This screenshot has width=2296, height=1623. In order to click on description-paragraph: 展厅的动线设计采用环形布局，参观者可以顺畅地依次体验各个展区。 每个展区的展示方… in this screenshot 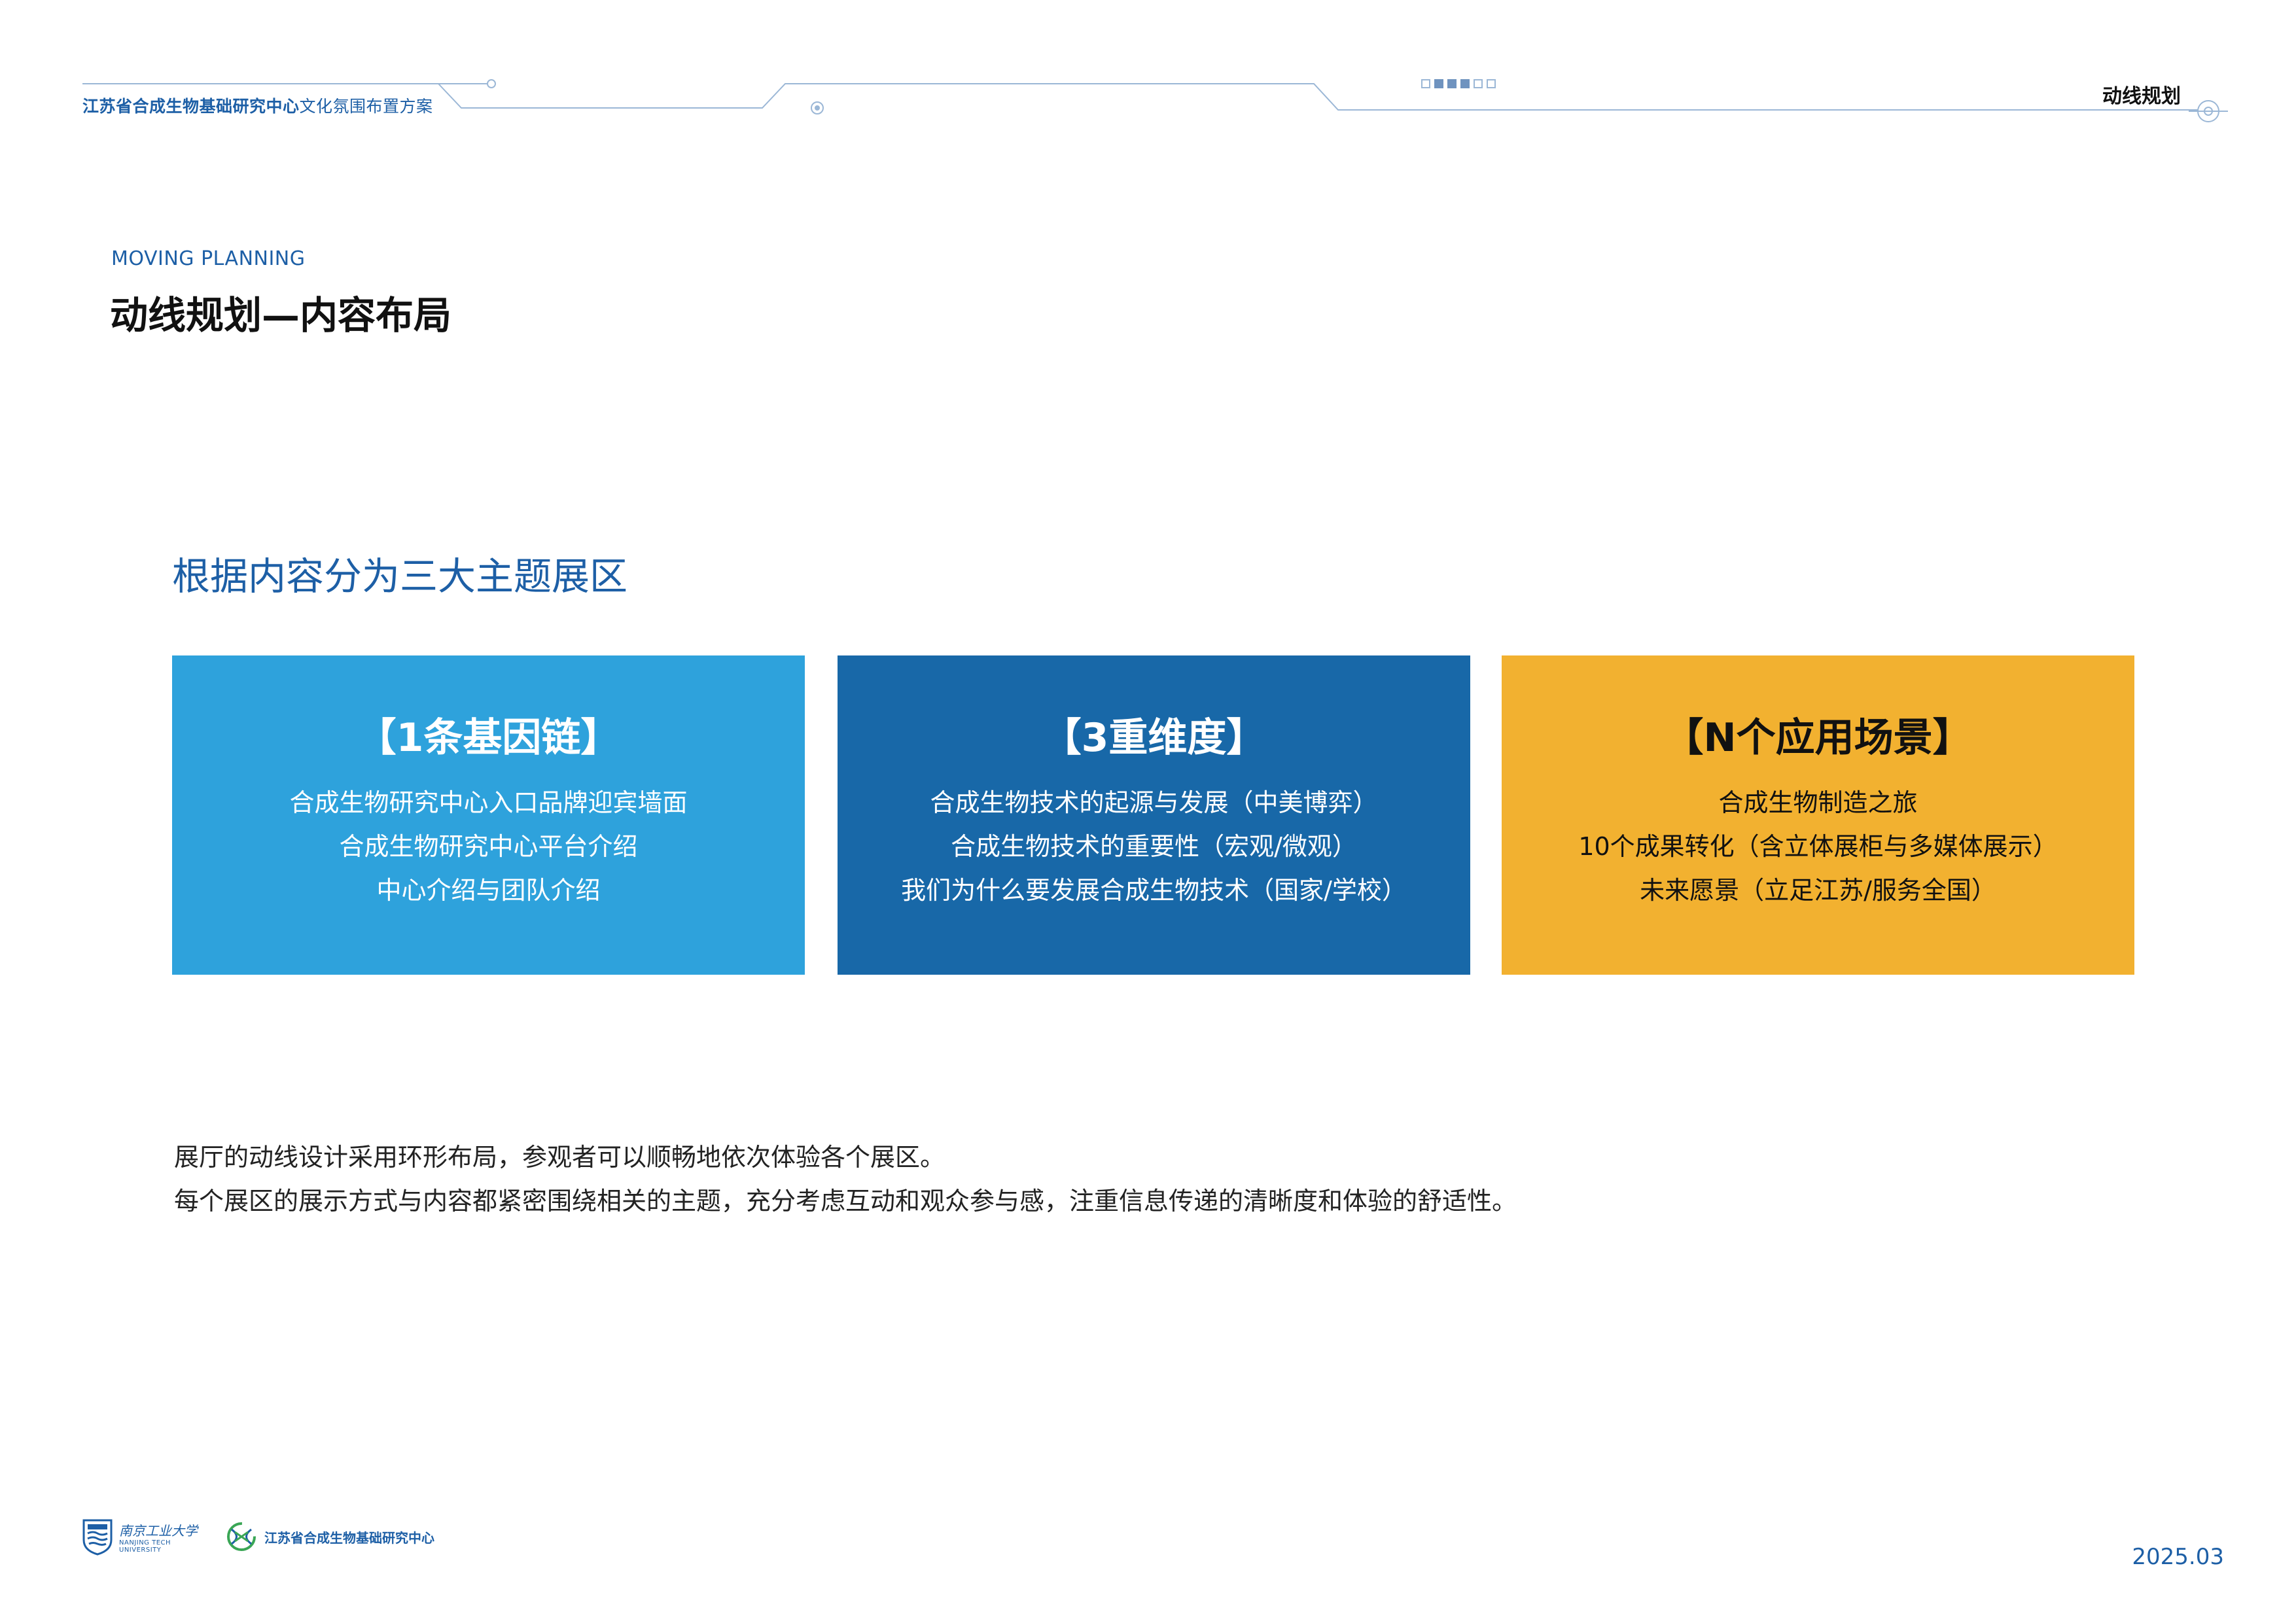, I will do `click(845, 1179)`.